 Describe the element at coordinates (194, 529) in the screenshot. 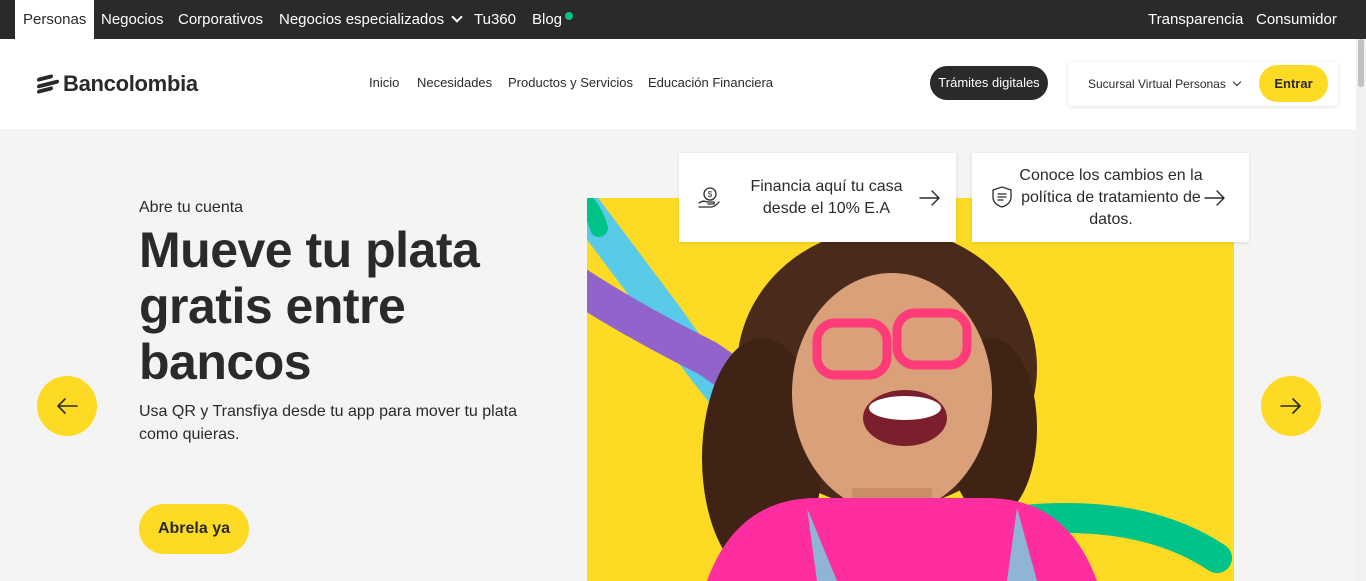

I see `abrela-ya-button: Abrela ya` at that location.